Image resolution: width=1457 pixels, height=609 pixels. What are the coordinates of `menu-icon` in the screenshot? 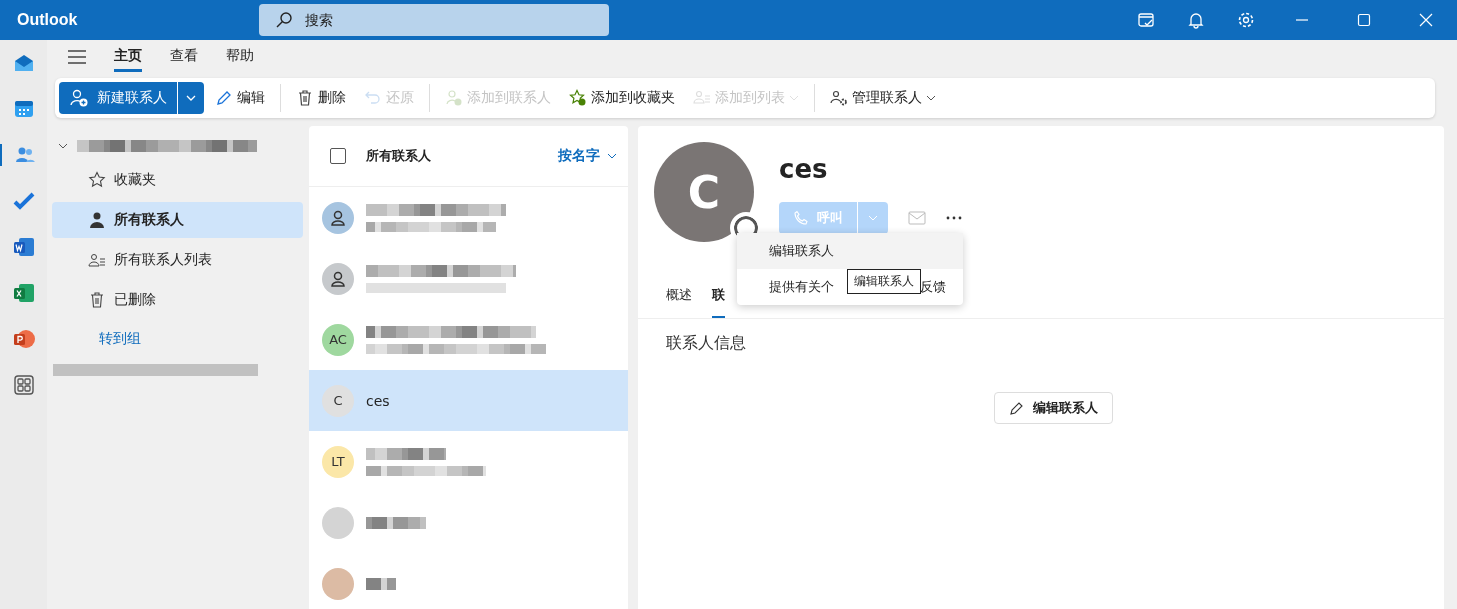 It's located at (77, 57).